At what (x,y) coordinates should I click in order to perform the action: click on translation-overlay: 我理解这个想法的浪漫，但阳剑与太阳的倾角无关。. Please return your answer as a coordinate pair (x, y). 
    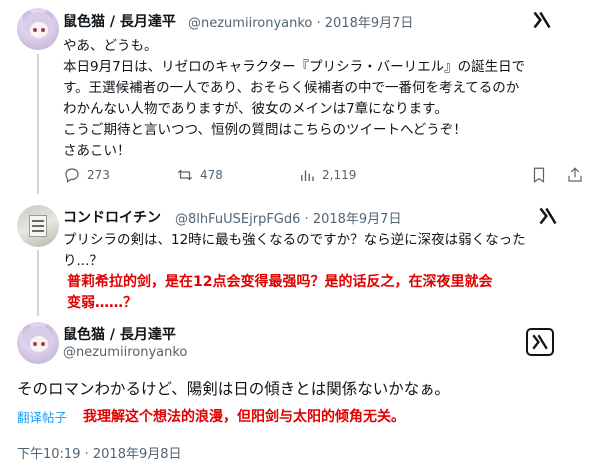
    Looking at the image, I should click on (244, 417).